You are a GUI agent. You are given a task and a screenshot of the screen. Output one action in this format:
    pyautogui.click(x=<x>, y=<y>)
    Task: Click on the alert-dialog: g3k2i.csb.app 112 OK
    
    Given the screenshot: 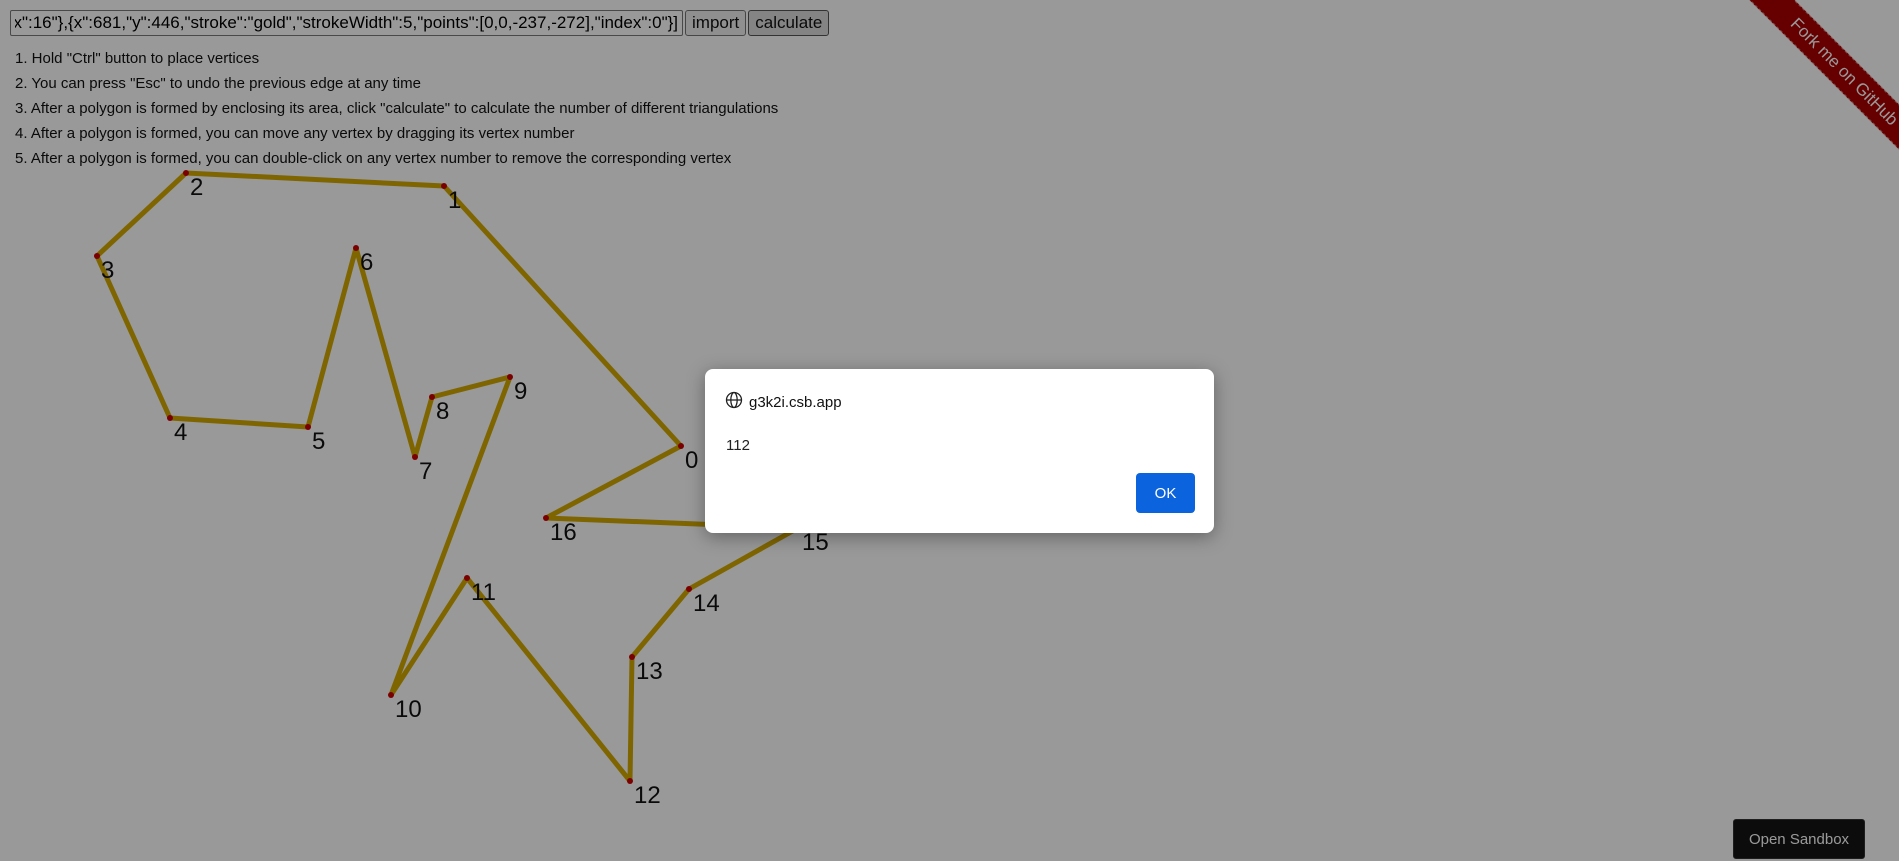 What is the action you would take?
    pyautogui.click(x=959, y=451)
    